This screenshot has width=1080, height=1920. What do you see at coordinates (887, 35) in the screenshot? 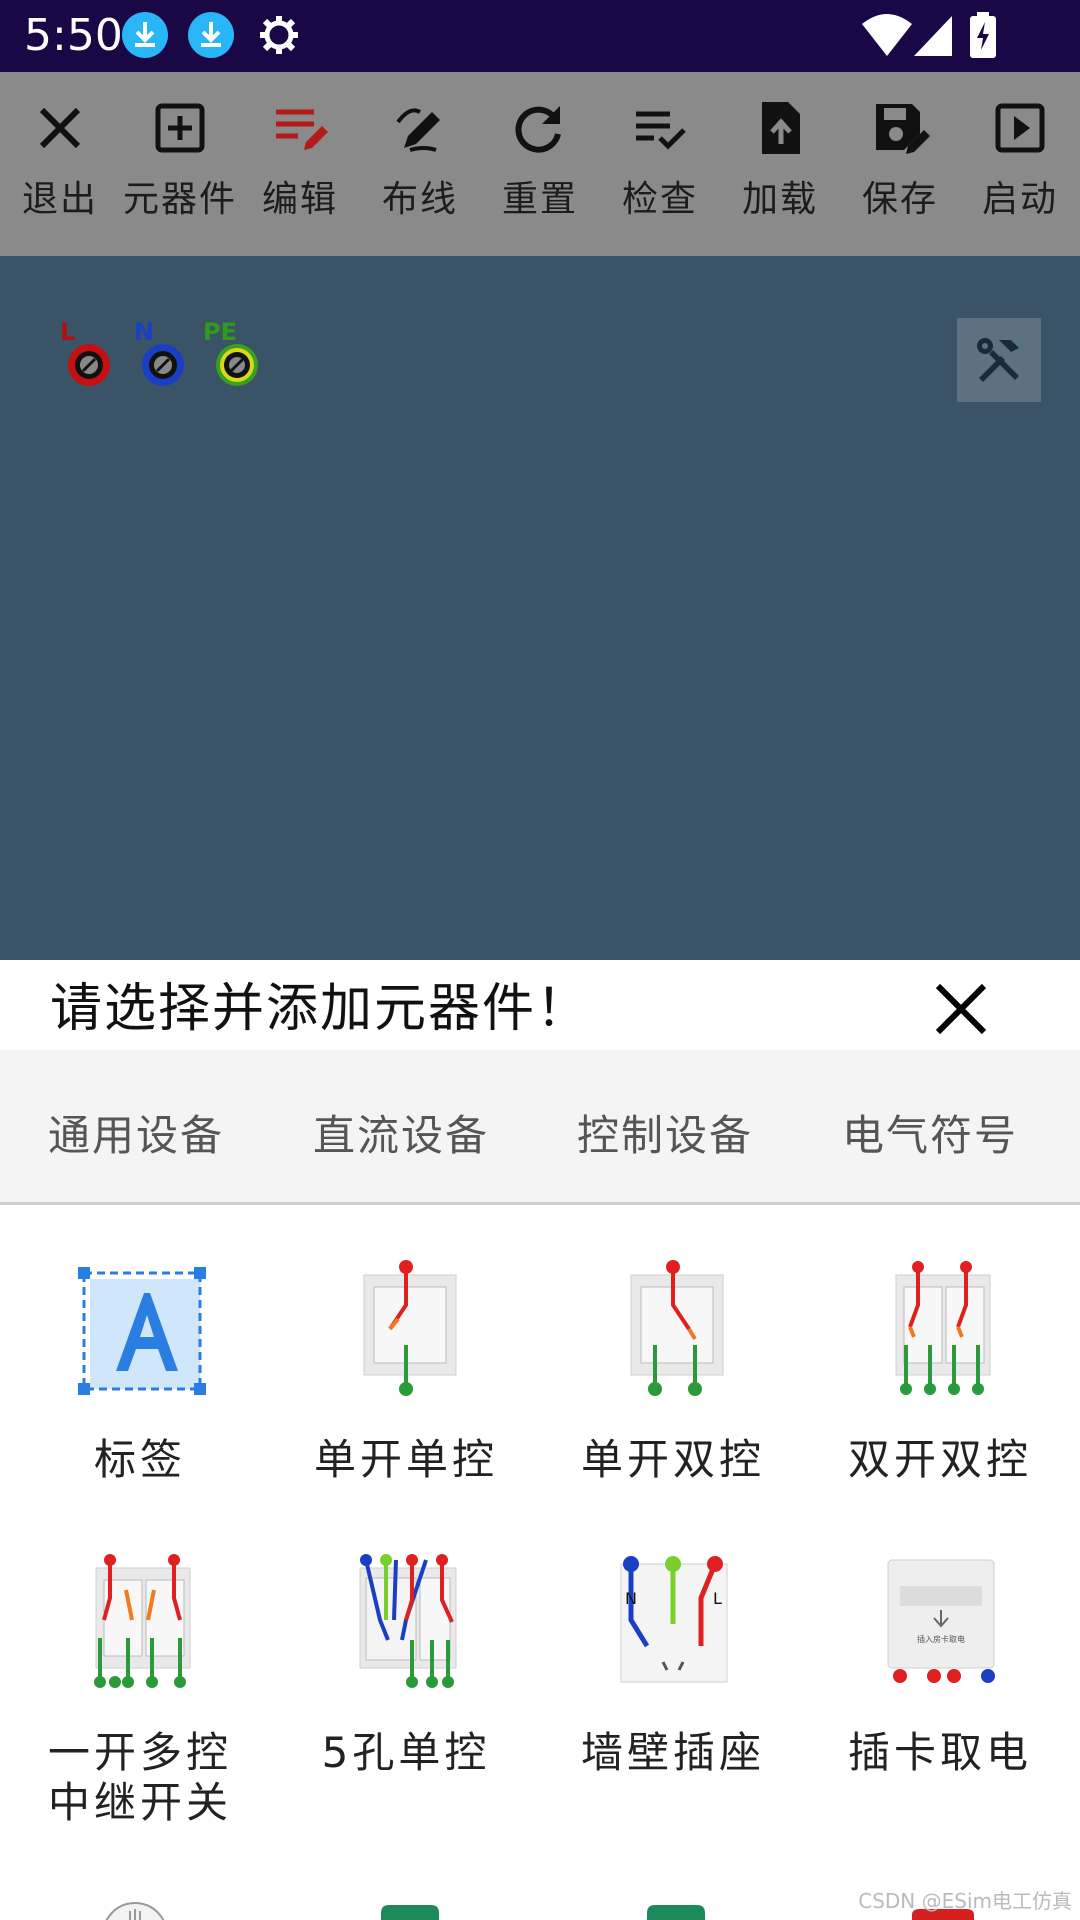
I see `wifi-icon` at bounding box center [887, 35].